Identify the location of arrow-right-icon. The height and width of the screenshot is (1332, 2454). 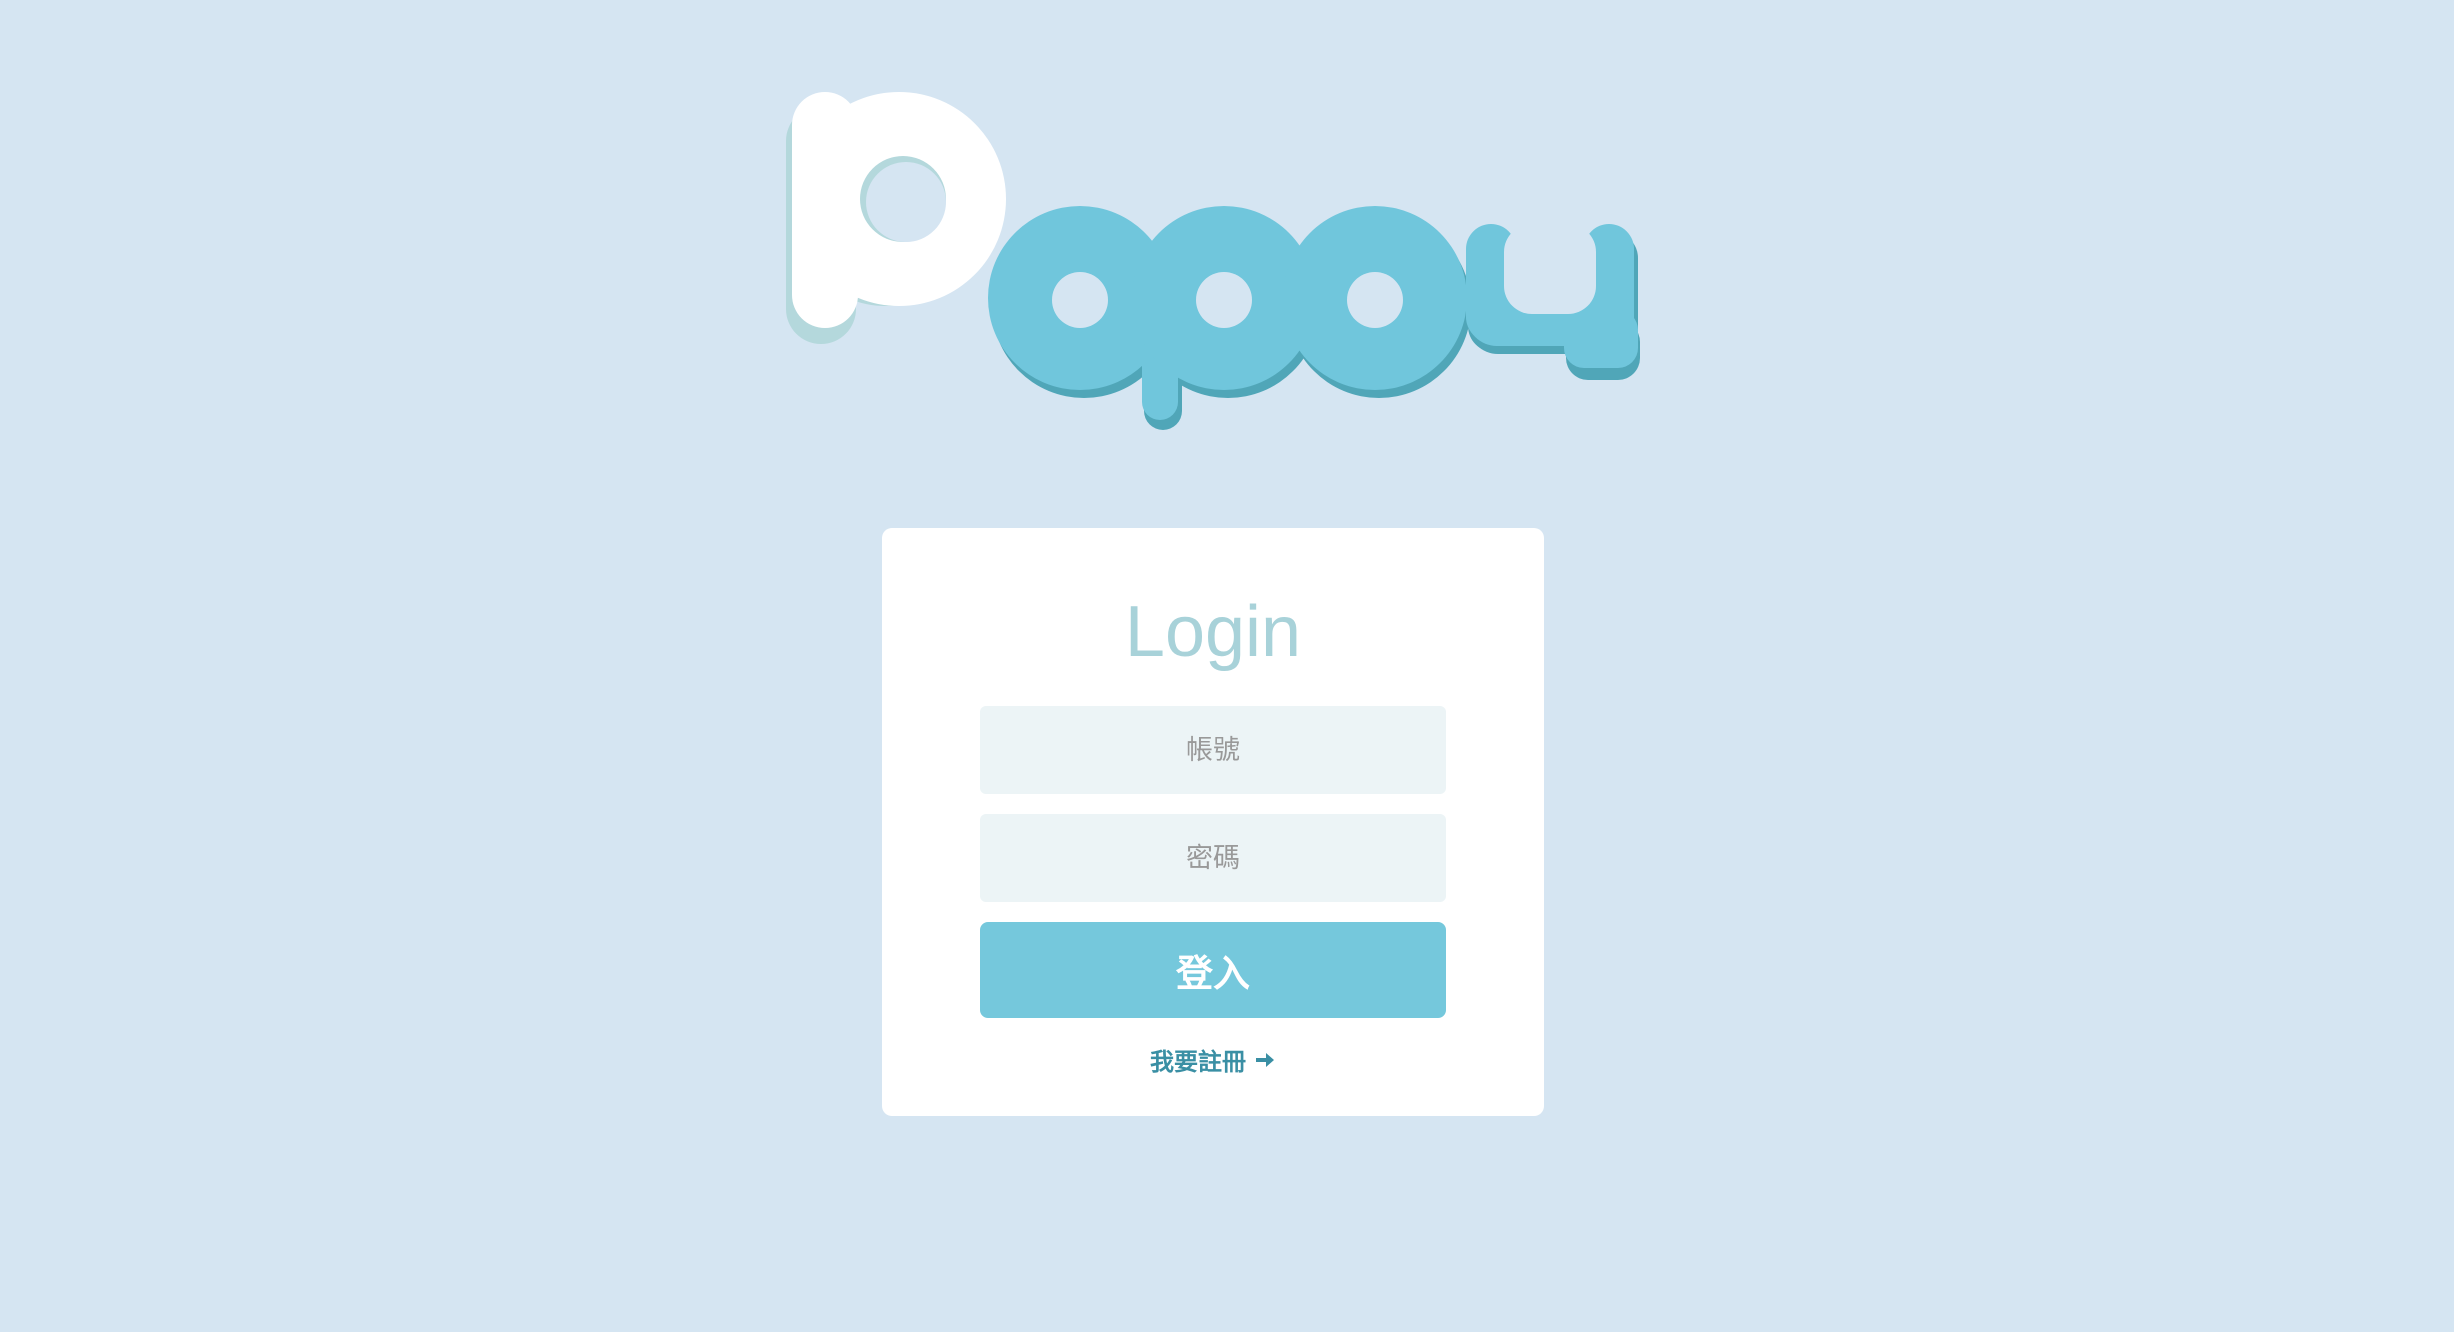
(1265, 1060).